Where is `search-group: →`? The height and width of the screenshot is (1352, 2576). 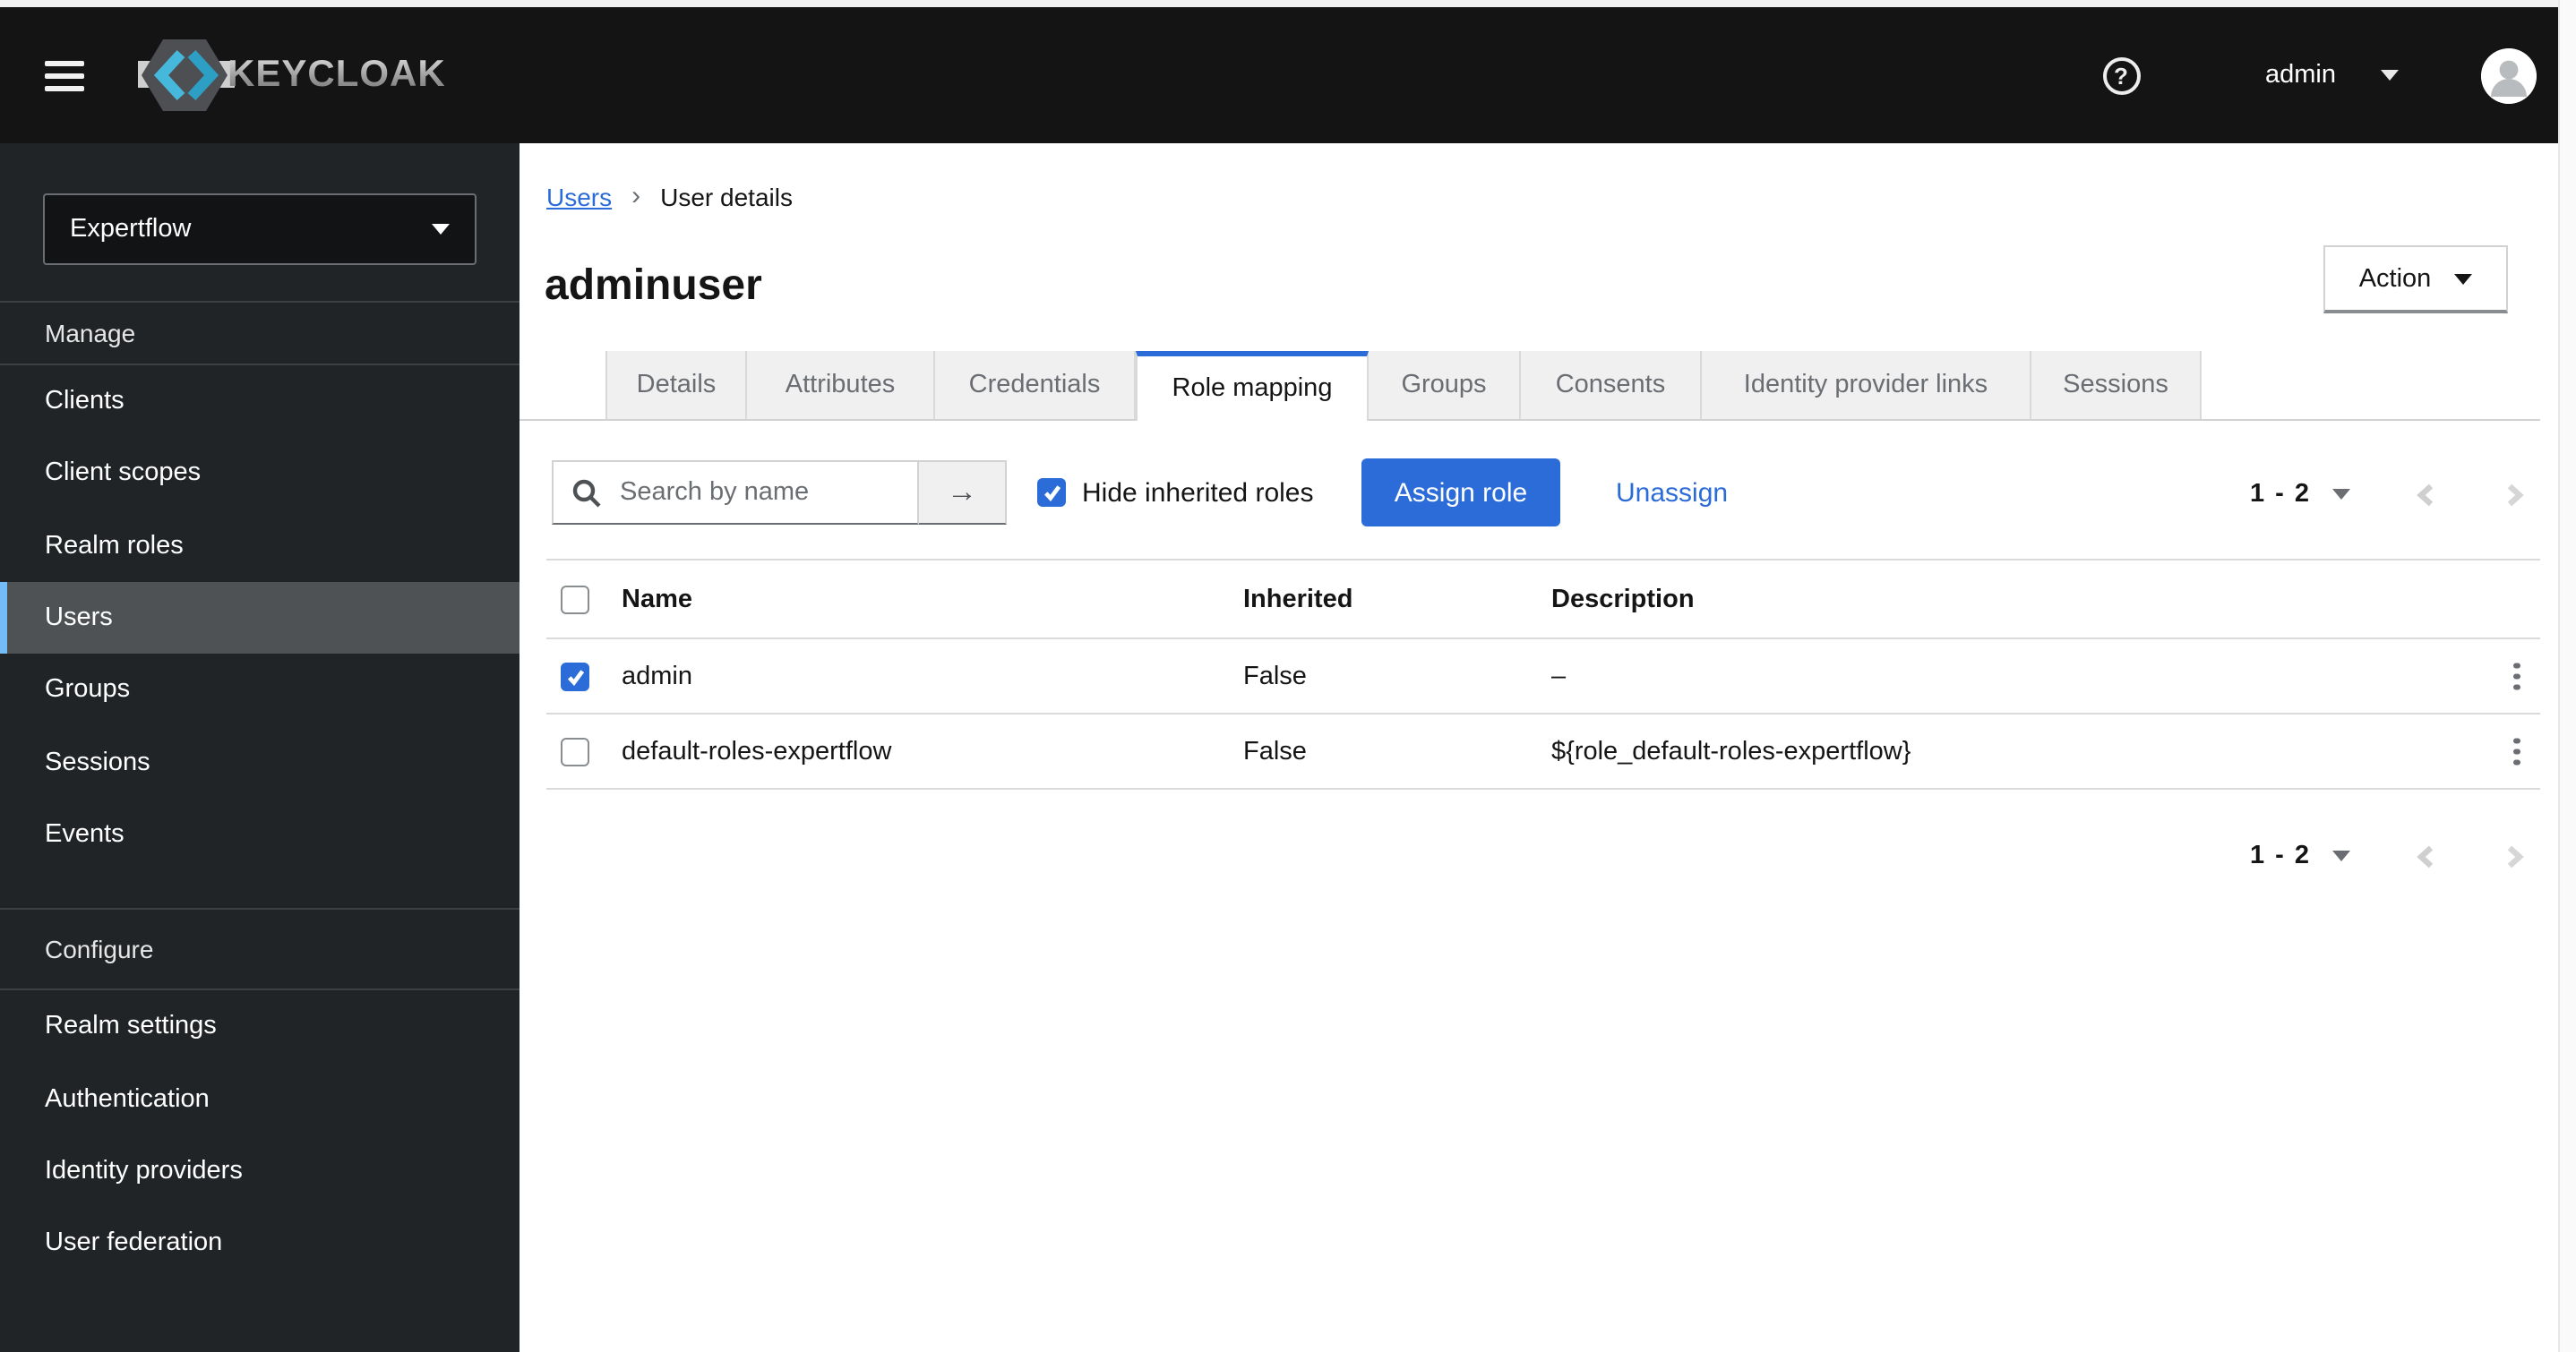 search-group: → is located at coordinates (779, 492).